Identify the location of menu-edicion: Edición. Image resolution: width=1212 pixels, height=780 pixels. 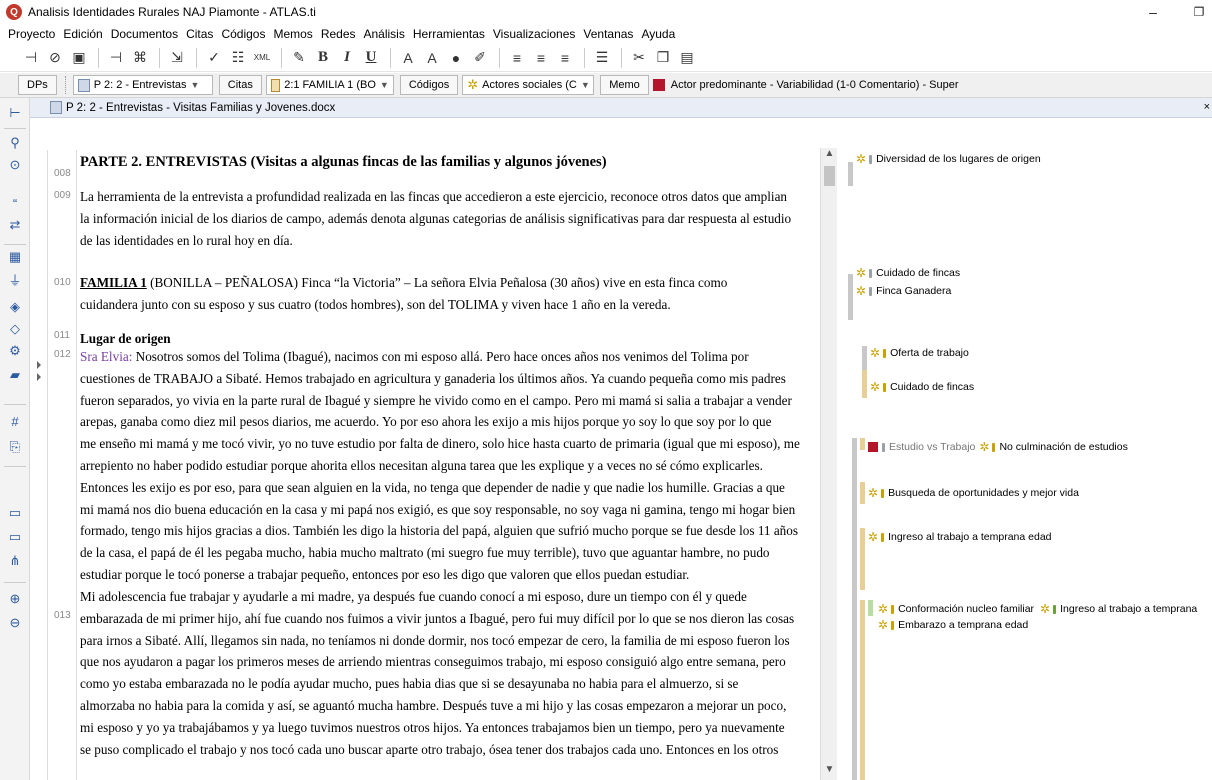
(82, 34).